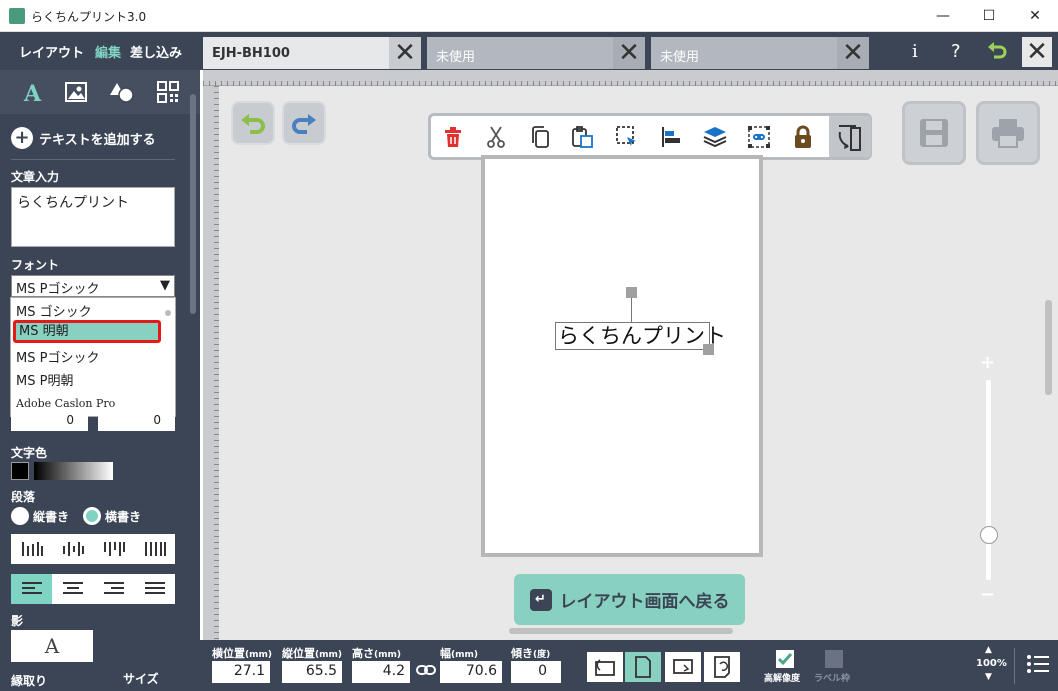 The height and width of the screenshot is (691, 1058). Describe the element at coordinates (782, 679) in the screenshot. I see `high-resolution-label: 高解像度` at that location.